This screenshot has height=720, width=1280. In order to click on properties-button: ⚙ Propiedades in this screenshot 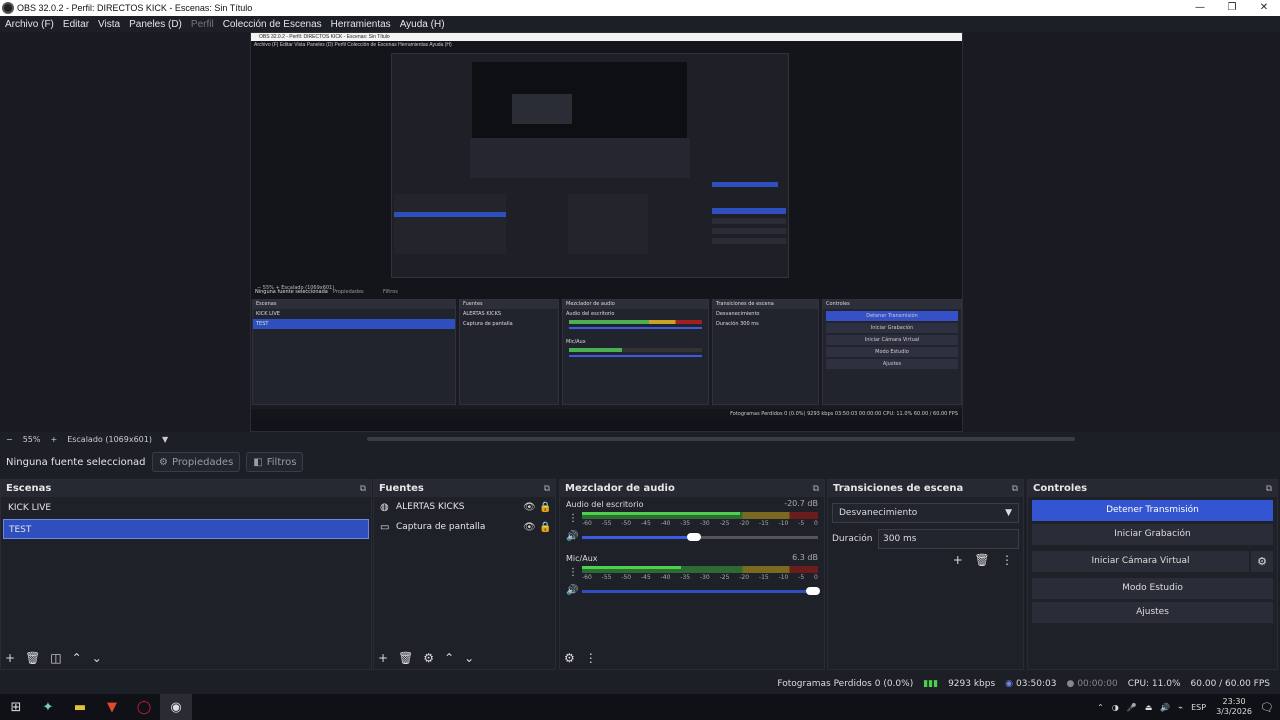, I will do `click(196, 462)`.